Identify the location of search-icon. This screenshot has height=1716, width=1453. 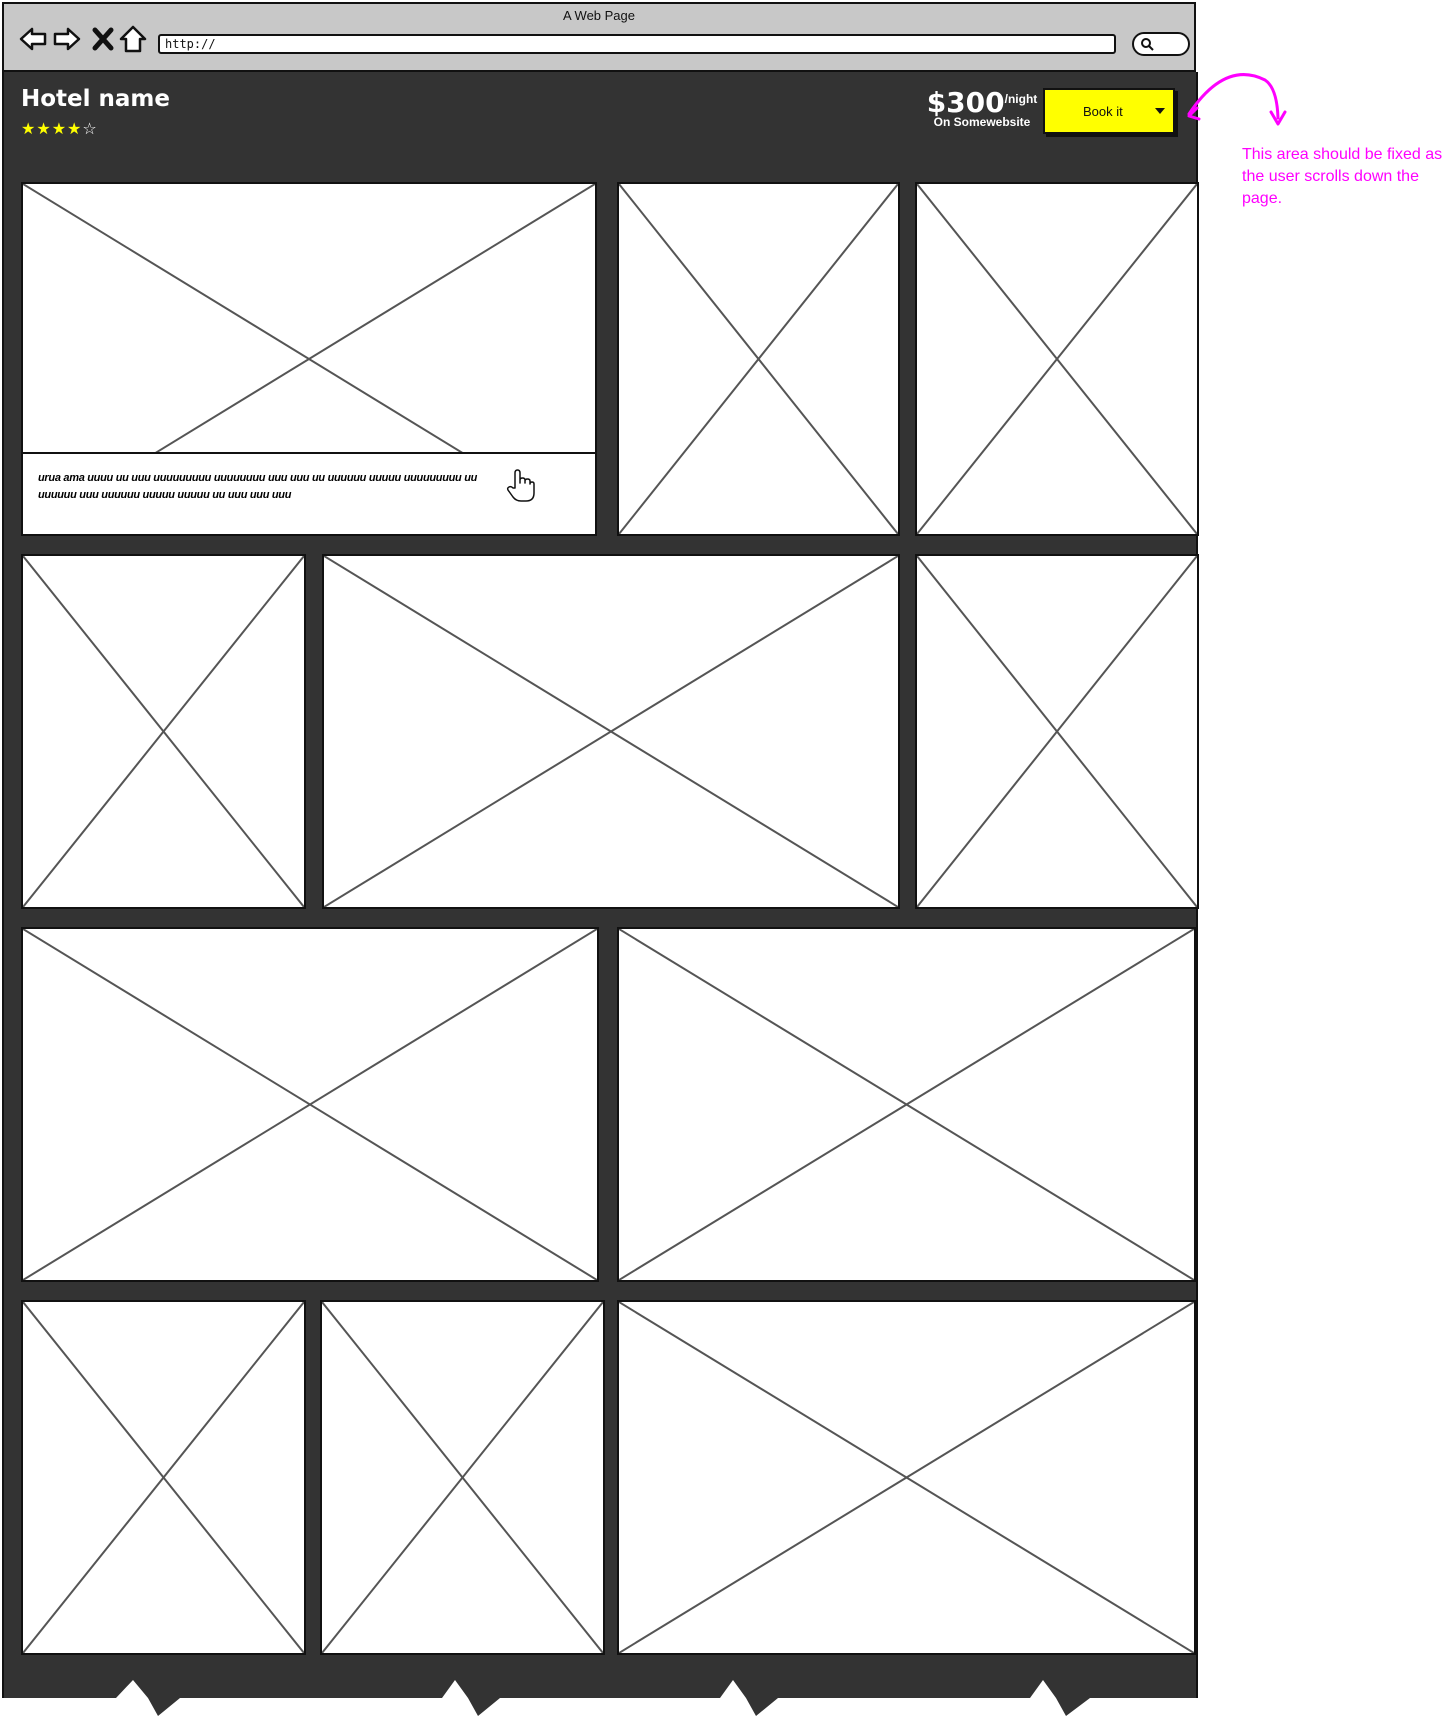
(1147, 44).